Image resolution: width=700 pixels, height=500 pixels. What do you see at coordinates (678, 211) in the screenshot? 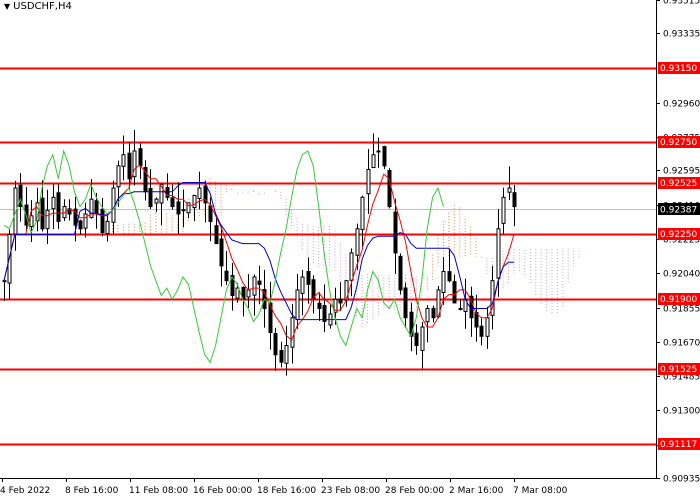
I see `current-price-label: 0.92387` at bounding box center [678, 211].